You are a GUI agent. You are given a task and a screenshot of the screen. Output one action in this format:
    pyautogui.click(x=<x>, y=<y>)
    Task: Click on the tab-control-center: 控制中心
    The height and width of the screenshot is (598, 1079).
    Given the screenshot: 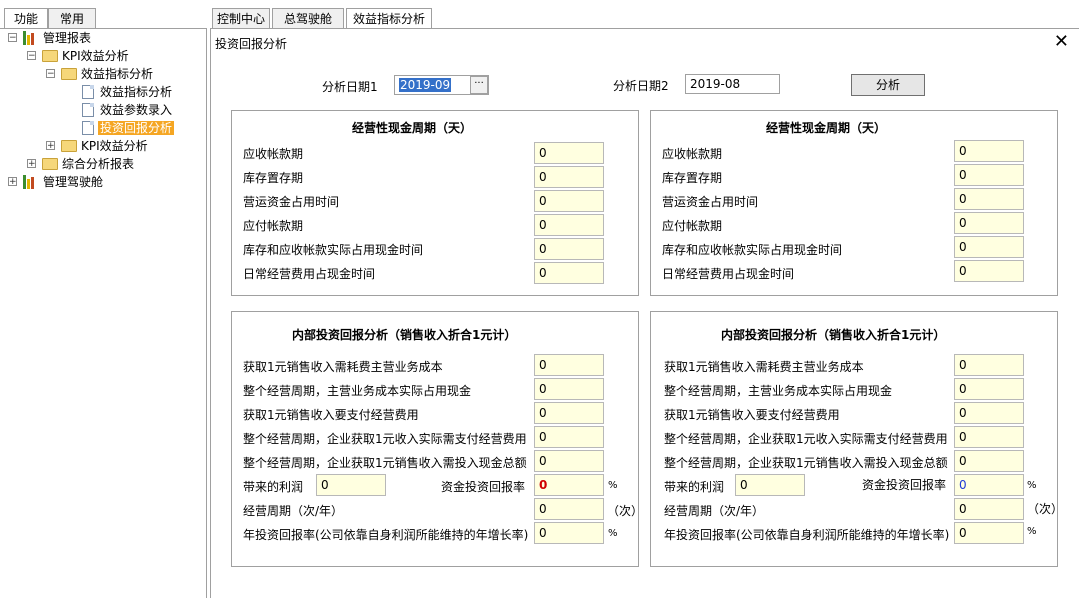 What is the action you would take?
    pyautogui.click(x=241, y=18)
    